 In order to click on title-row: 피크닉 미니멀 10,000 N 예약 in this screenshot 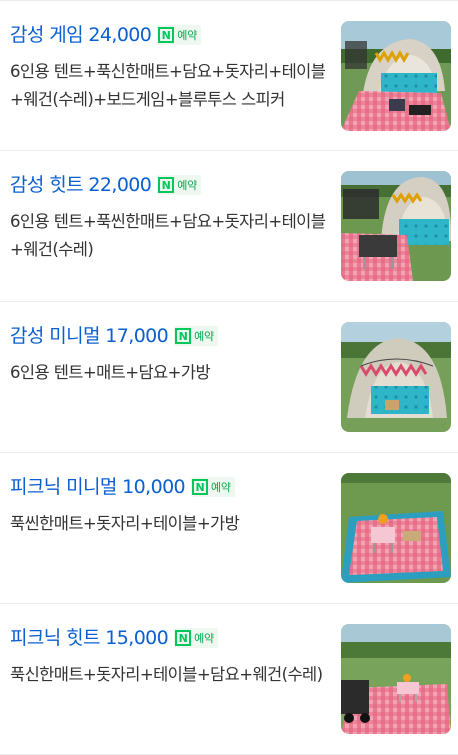, I will do `click(122, 487)`.